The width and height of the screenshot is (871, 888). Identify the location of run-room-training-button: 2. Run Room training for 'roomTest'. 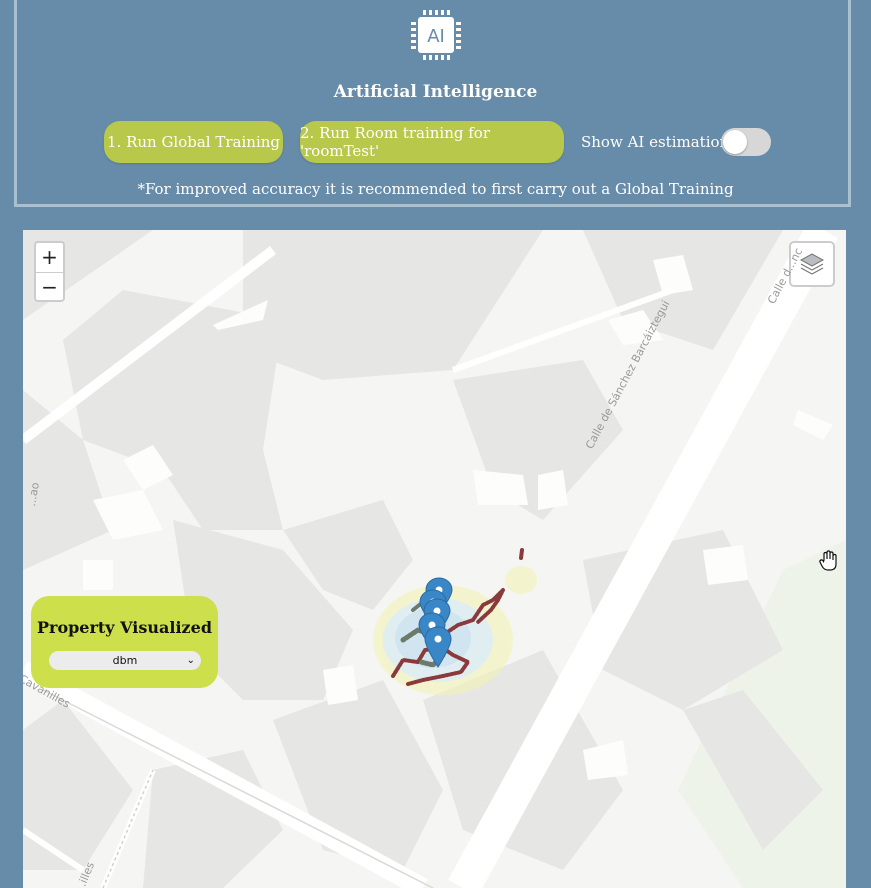
(432, 142).